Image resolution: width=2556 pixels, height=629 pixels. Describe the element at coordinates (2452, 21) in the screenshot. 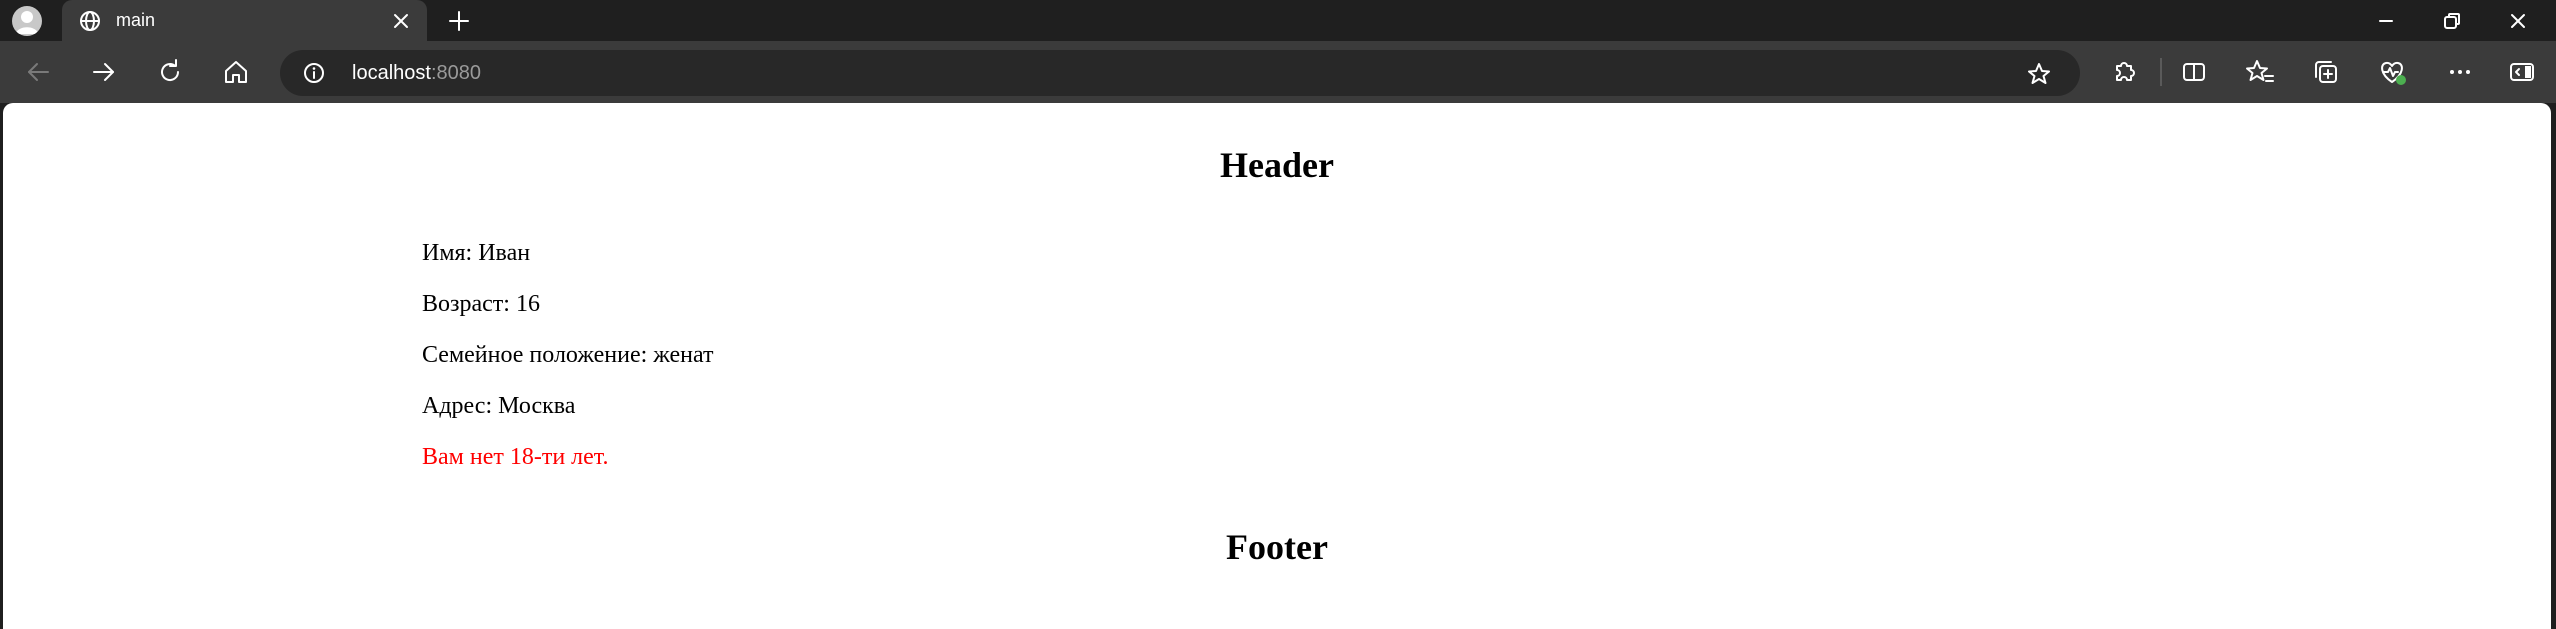

I see `restore-icon` at that location.